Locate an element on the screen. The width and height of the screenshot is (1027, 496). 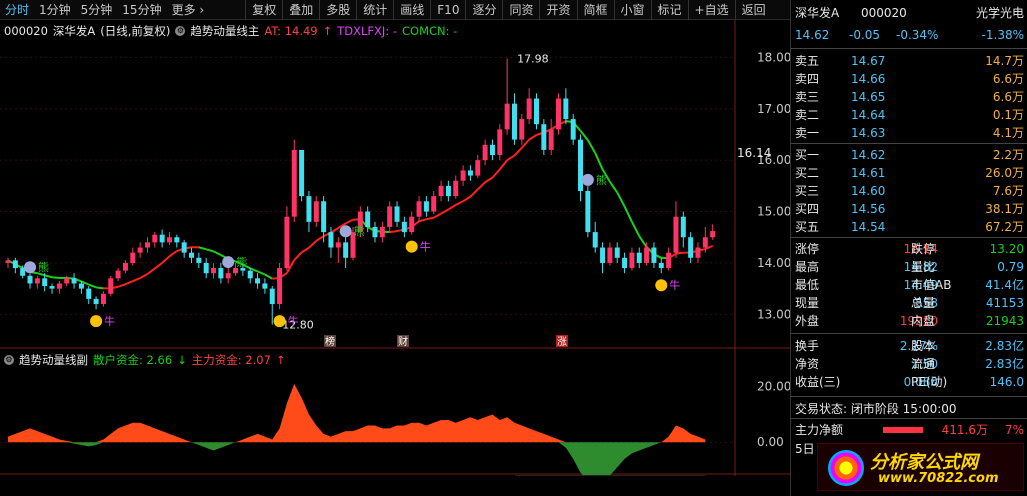
toolbar-button: 统计 is located at coordinates (374, 10).